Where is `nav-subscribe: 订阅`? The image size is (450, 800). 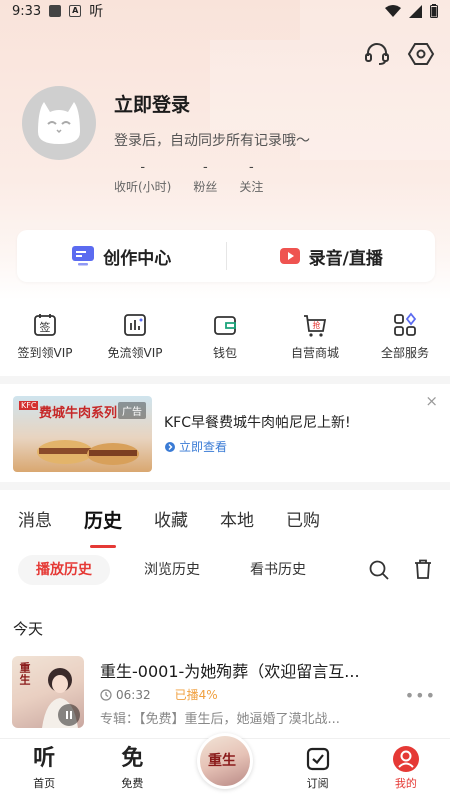 nav-subscribe: 订阅 is located at coordinates (318, 769).